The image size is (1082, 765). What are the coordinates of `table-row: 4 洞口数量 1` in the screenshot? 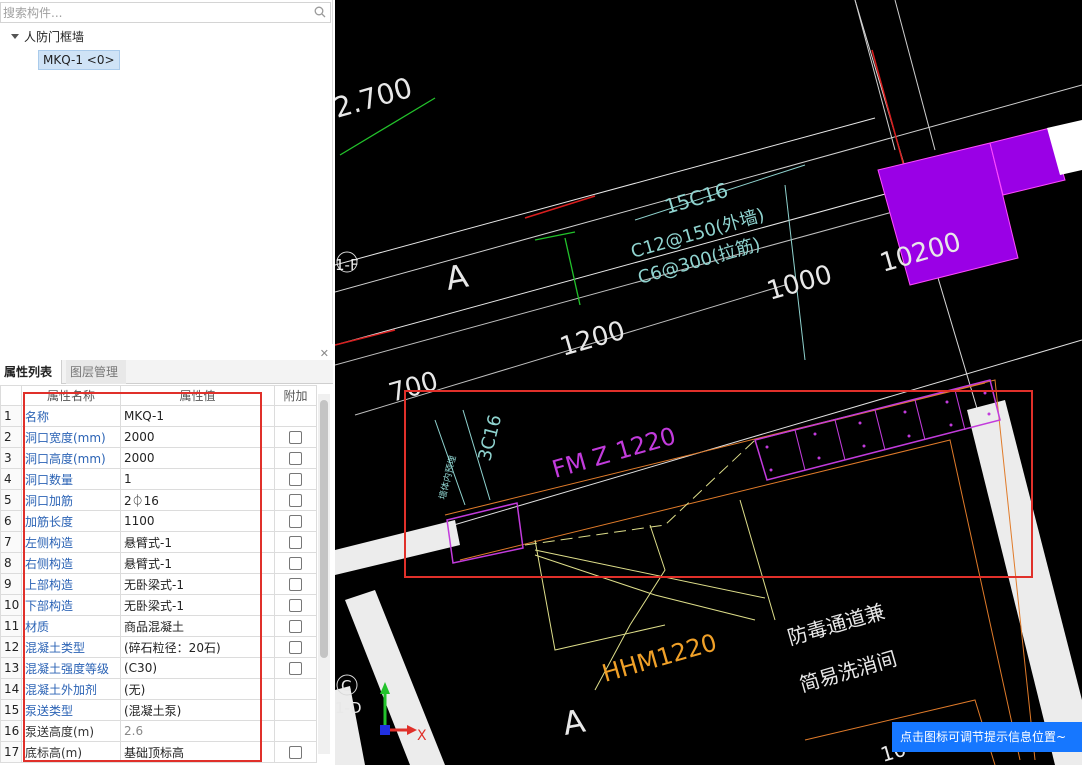 It's located at (158, 479).